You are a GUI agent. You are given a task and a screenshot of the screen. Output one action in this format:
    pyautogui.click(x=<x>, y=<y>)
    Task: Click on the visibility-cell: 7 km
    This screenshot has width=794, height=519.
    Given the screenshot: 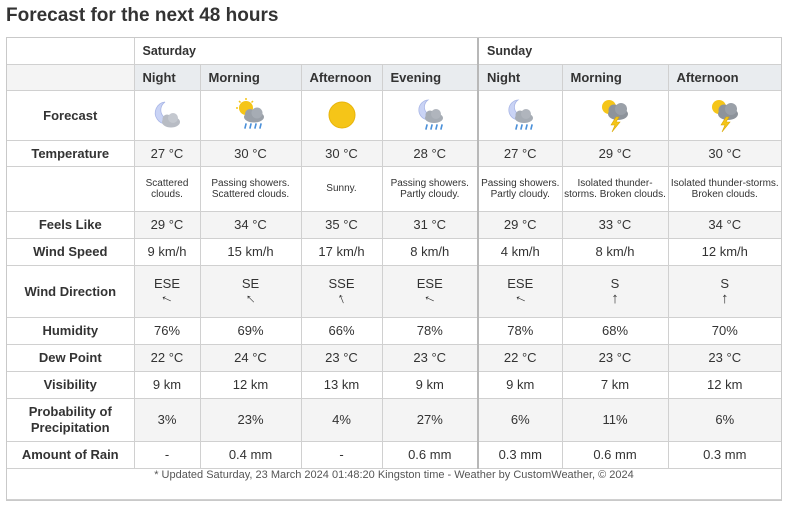 What is the action you would take?
    pyautogui.click(x=615, y=384)
    